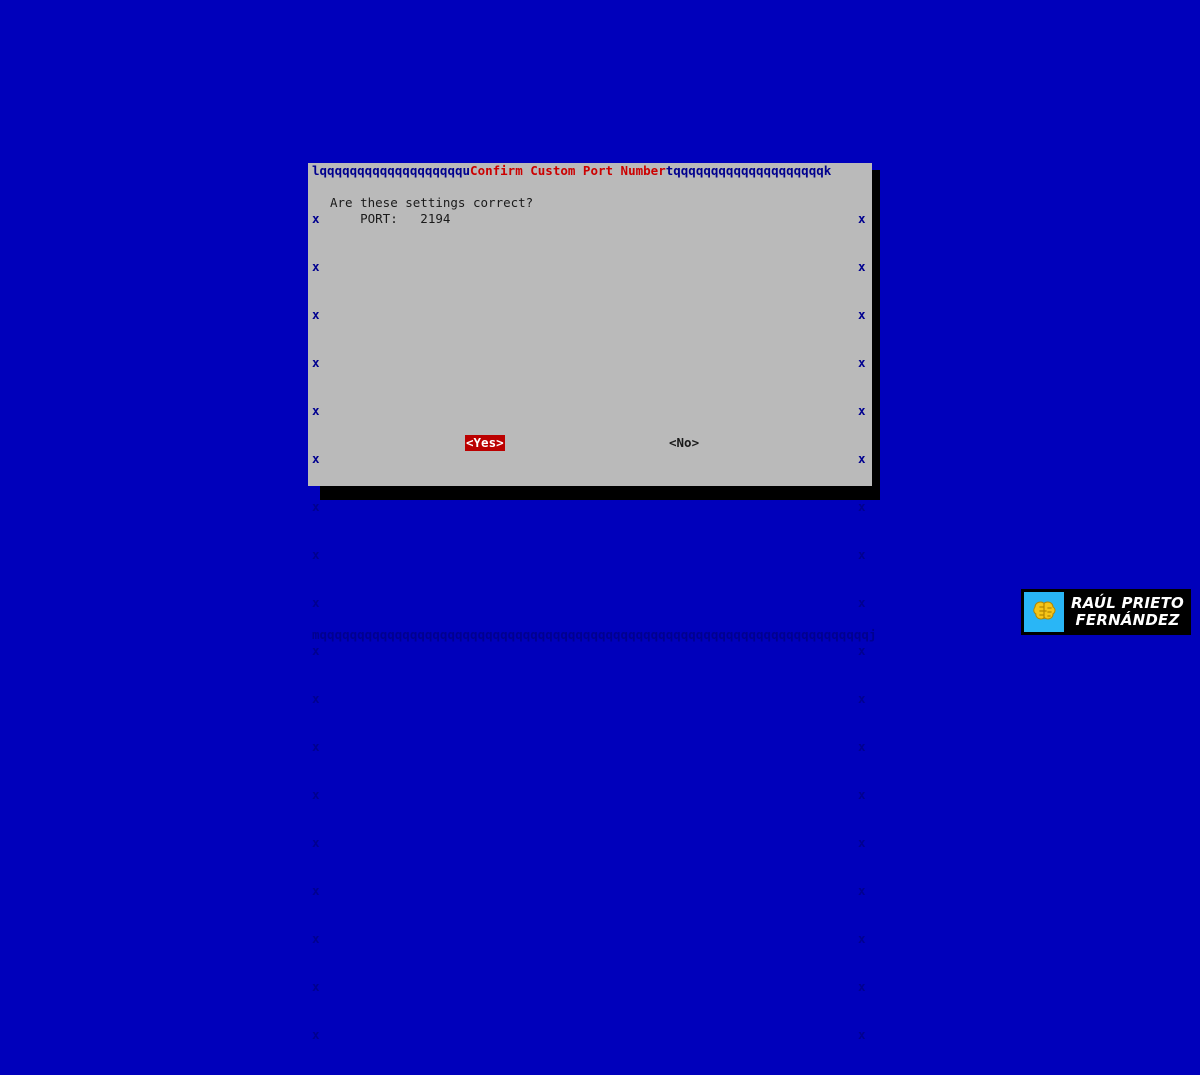 The width and height of the screenshot is (1200, 1075). Describe the element at coordinates (1044, 612) in the screenshot. I see `brain-icon` at that location.